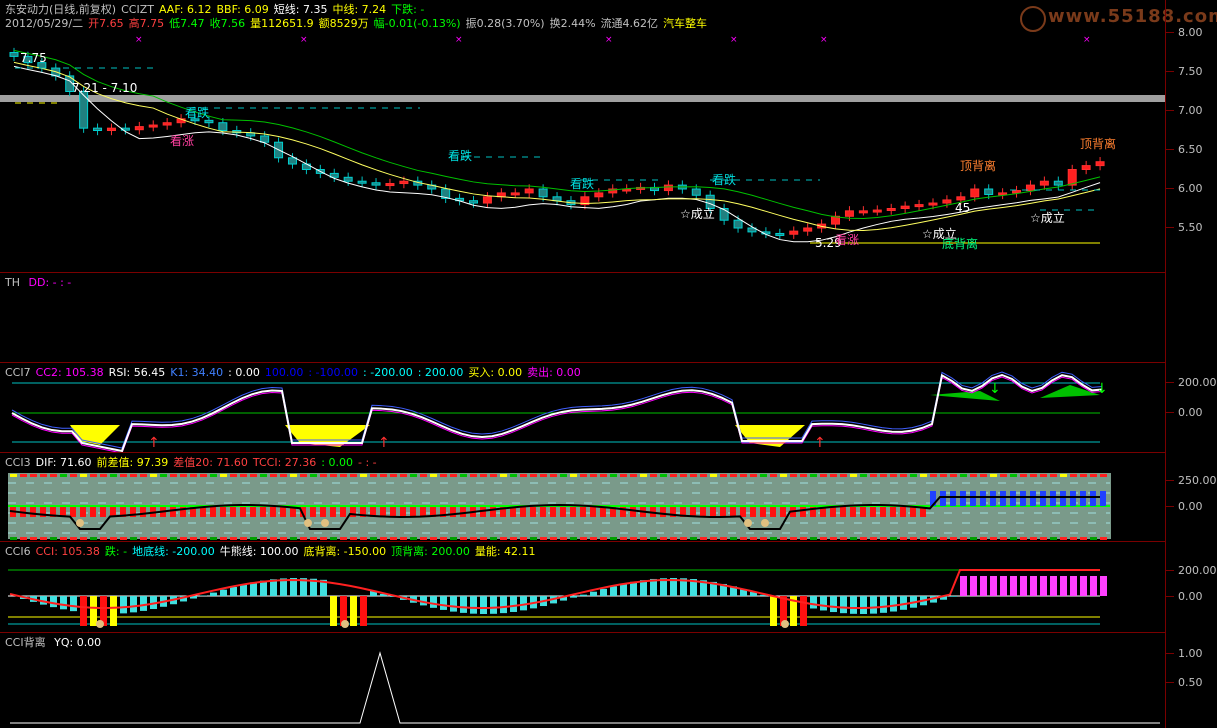 This screenshot has height=728, width=1217. Describe the element at coordinates (1184, 71) in the screenshot. I see `axis-tick-label: 7.50` at that location.